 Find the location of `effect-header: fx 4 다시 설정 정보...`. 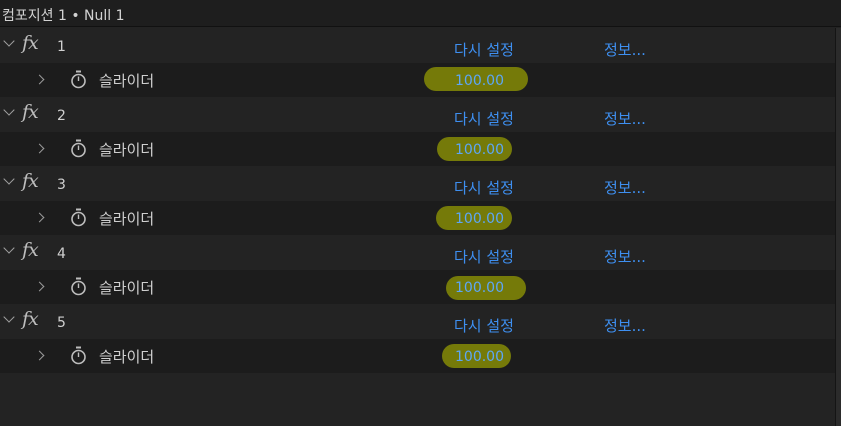

effect-header: fx 4 다시 설정 정보... is located at coordinates (417, 252).